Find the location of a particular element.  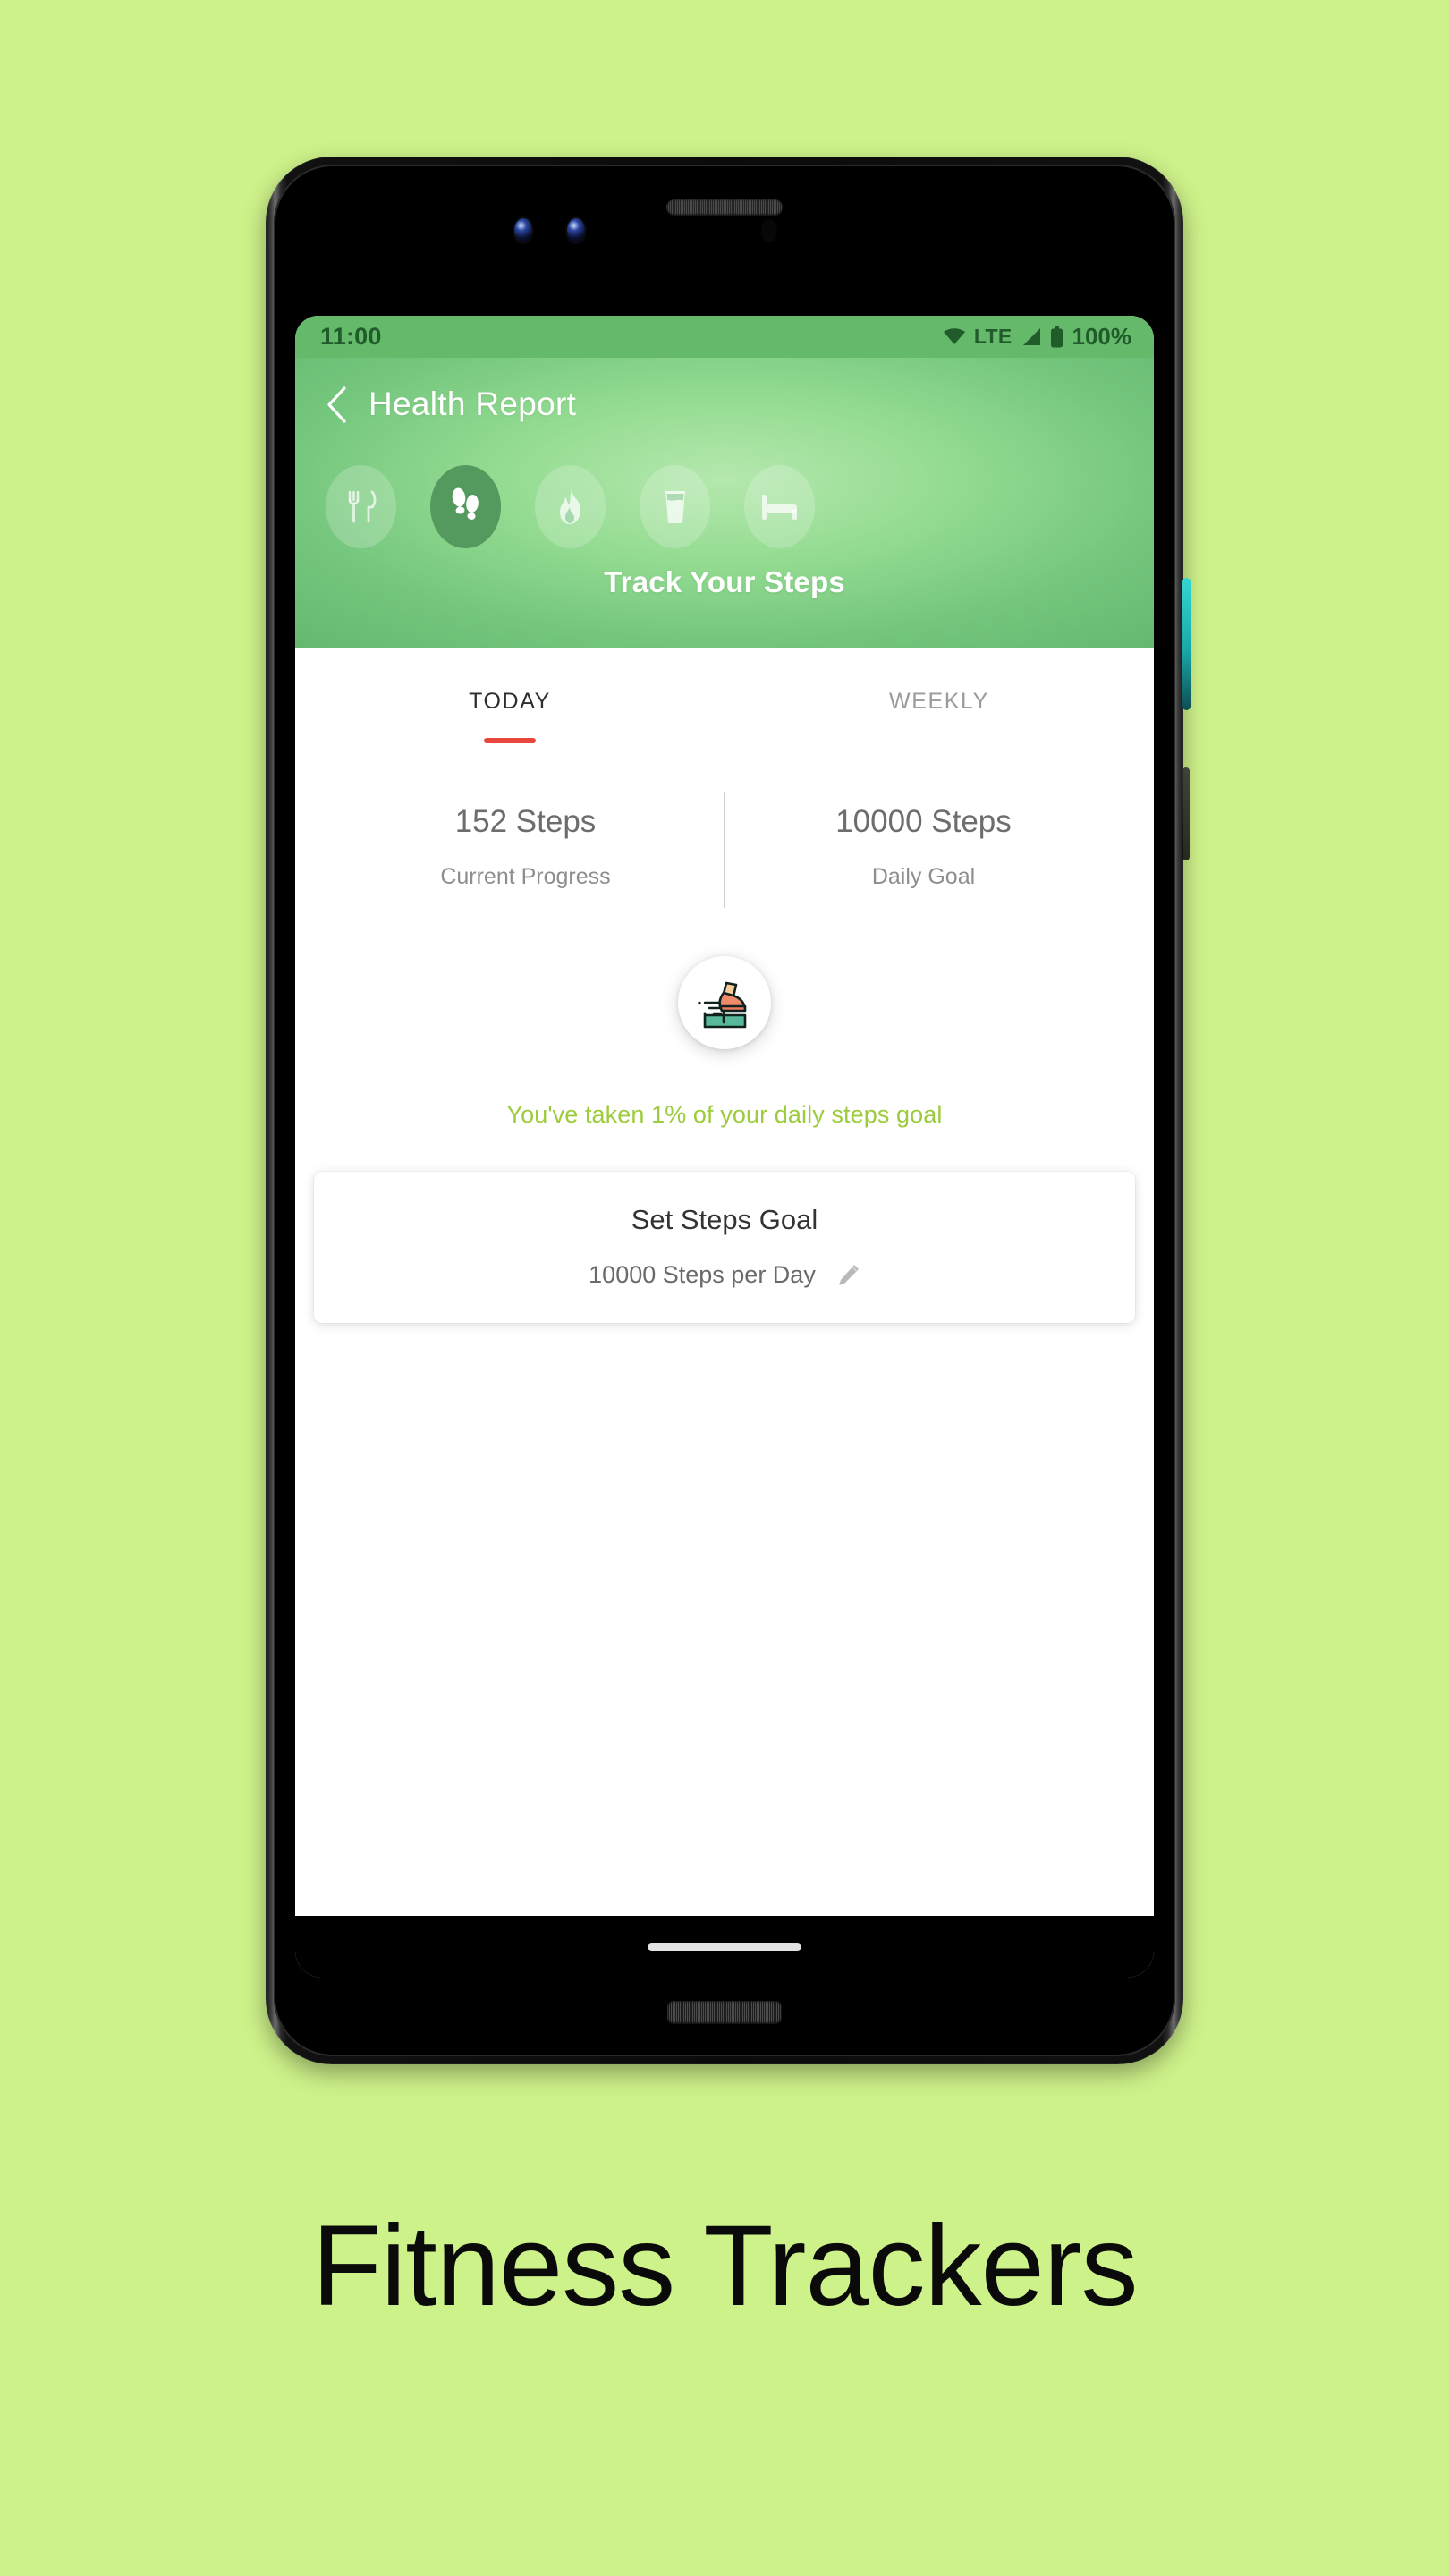

status-time: 11:00 is located at coordinates (351, 336).